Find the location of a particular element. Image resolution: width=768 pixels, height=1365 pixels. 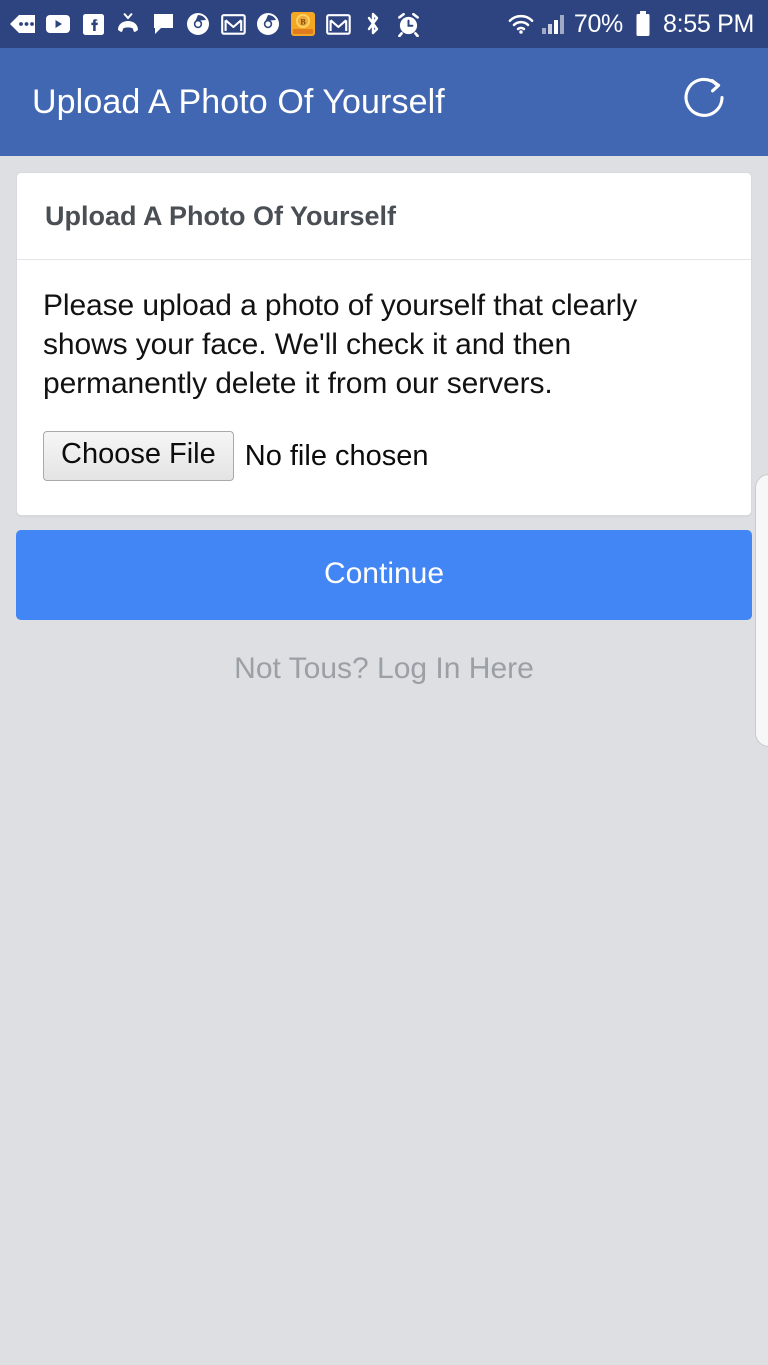

svg-text: B is located at coordinates (303, 22).